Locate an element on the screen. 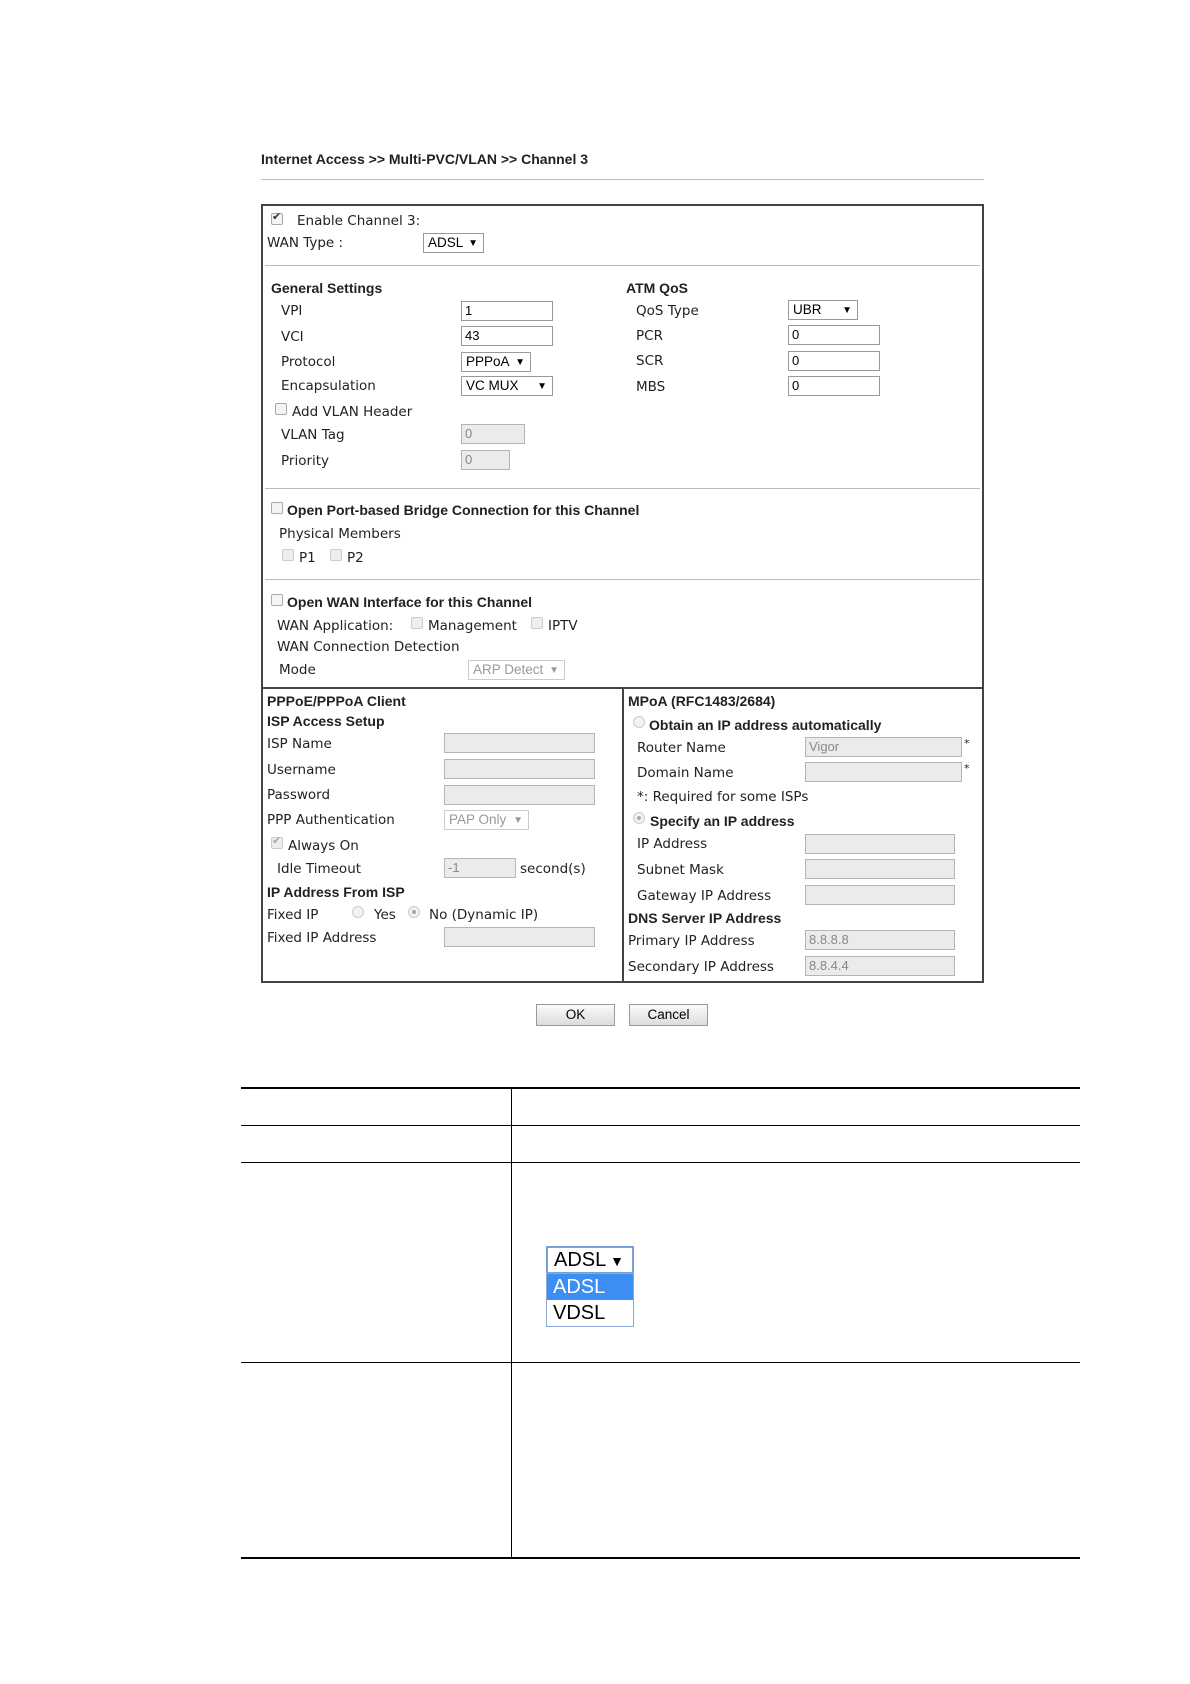 Image resolution: width=1190 pixels, height=1684 pixels. wan-type-options: ADSL VDSL is located at coordinates (590, 1300).